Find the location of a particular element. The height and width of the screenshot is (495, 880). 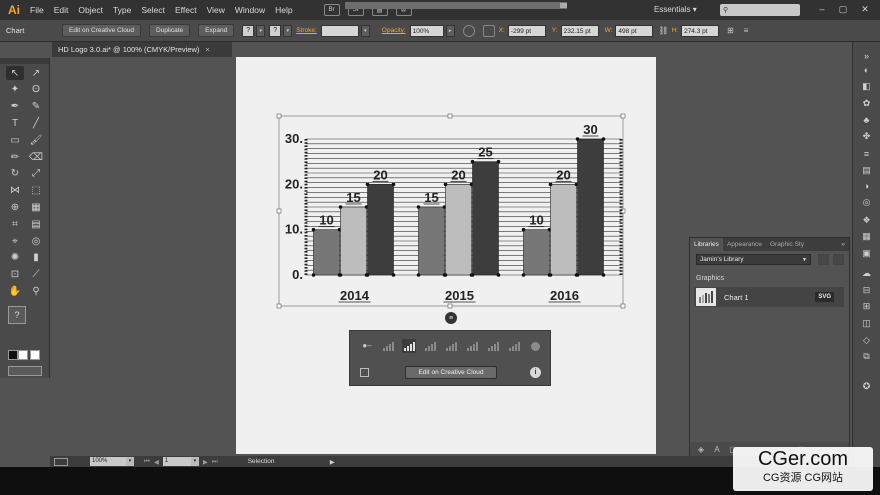

bar-chart-icon is located at coordinates (409, 346).